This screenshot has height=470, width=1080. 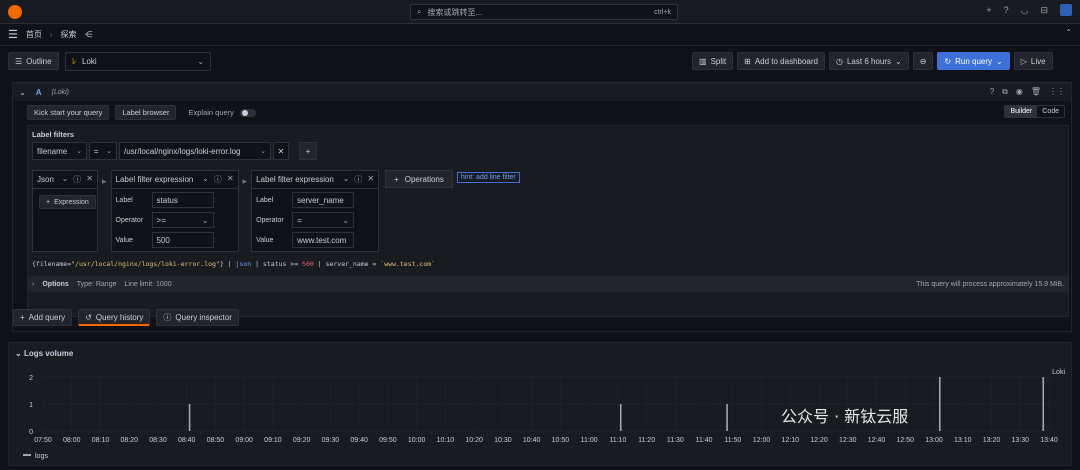 I want to click on drag-handle-icon: ⋮⋮, so click(x=1057, y=92).